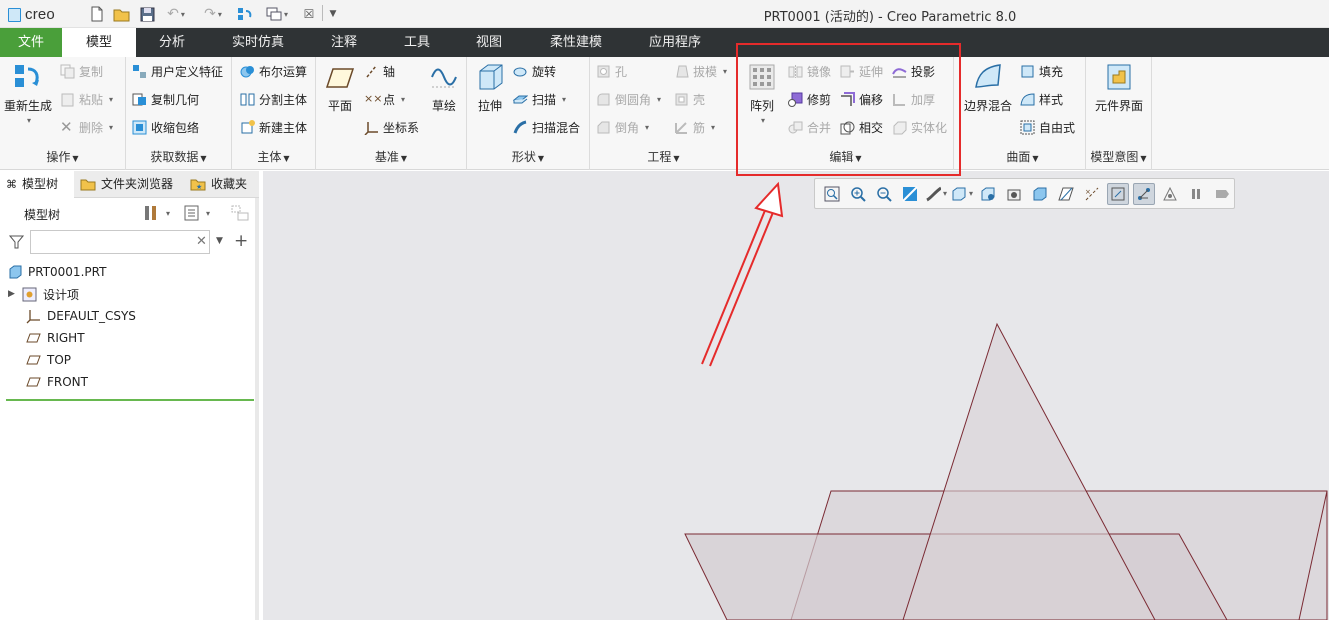  I want to click on get-data-group-label: 获取数据 ▼, so click(178, 156).